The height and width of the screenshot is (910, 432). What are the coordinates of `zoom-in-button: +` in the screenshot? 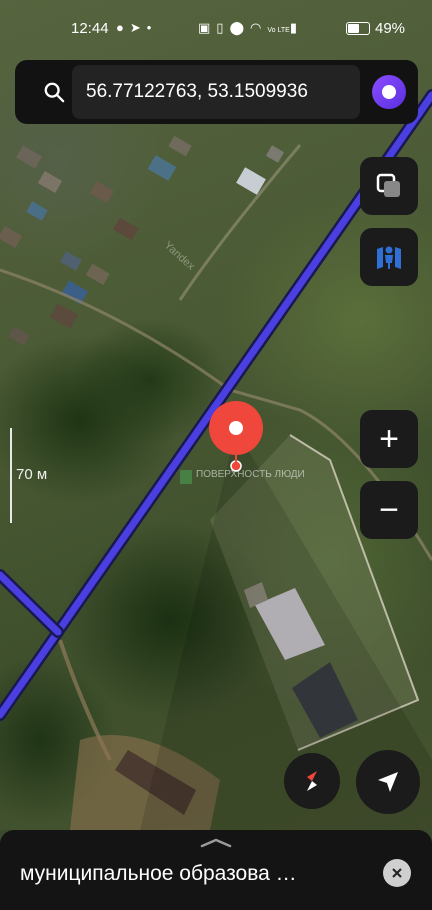 It's located at (389, 439).